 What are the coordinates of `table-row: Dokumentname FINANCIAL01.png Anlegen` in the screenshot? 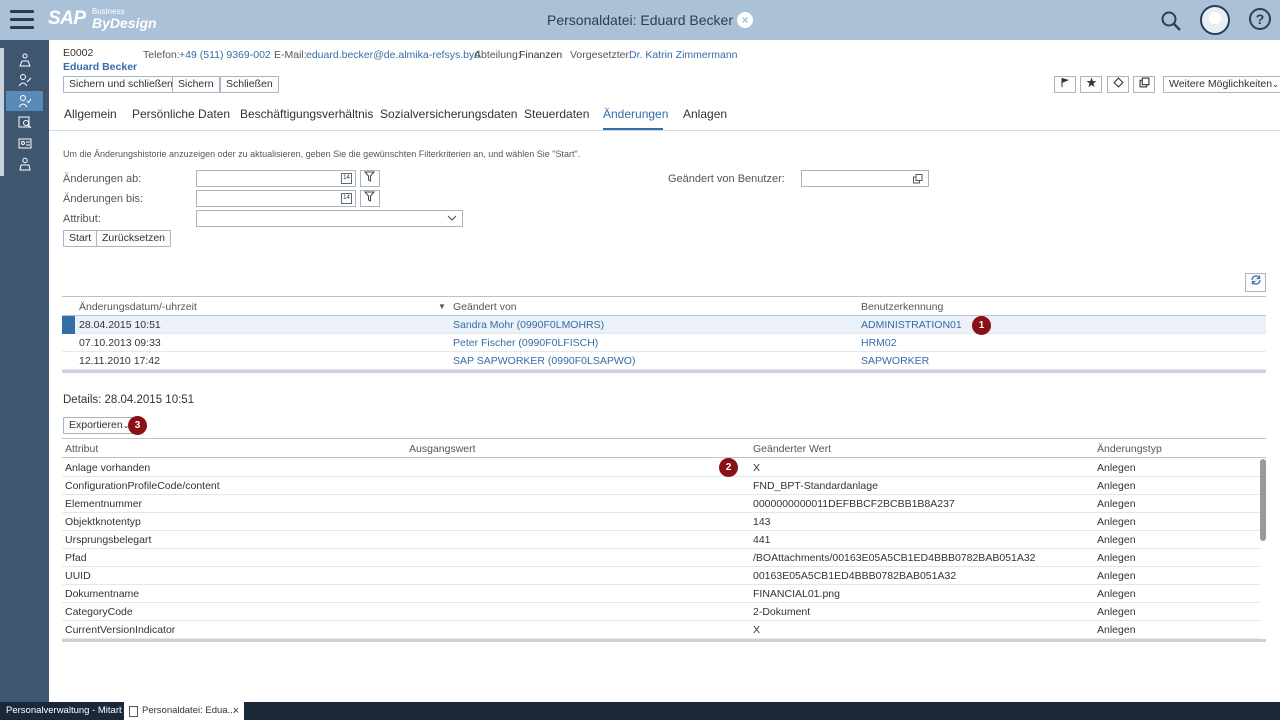 It's located at (661, 594).